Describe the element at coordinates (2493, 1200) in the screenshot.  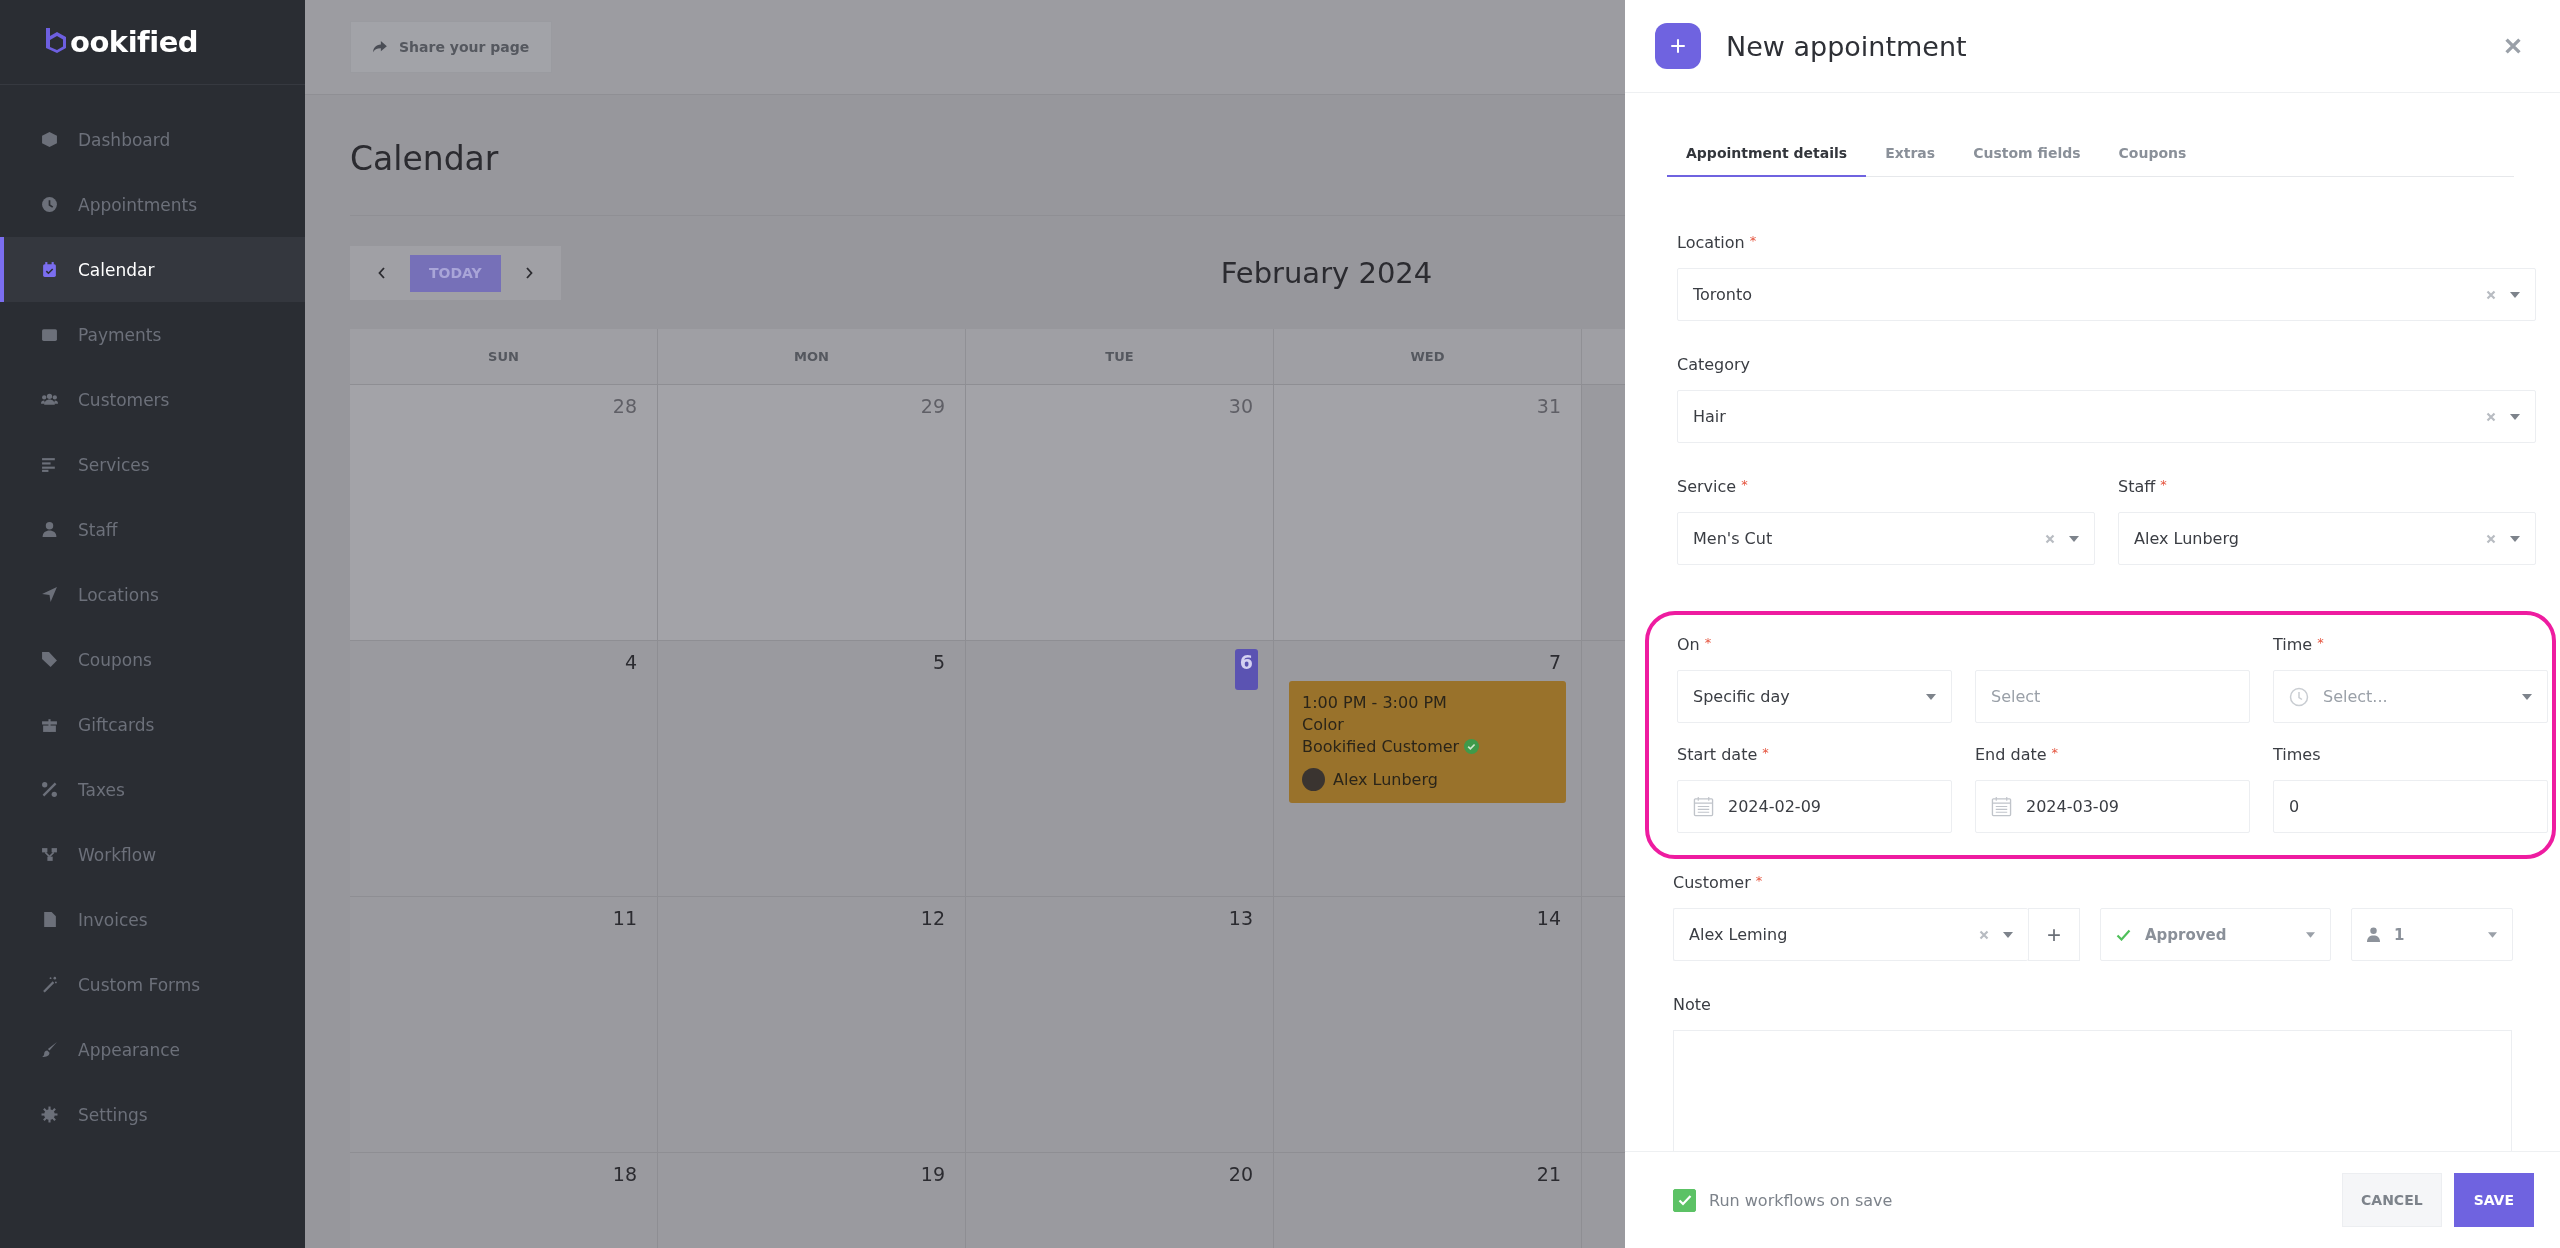
I see `save-button: SAVE` at that location.